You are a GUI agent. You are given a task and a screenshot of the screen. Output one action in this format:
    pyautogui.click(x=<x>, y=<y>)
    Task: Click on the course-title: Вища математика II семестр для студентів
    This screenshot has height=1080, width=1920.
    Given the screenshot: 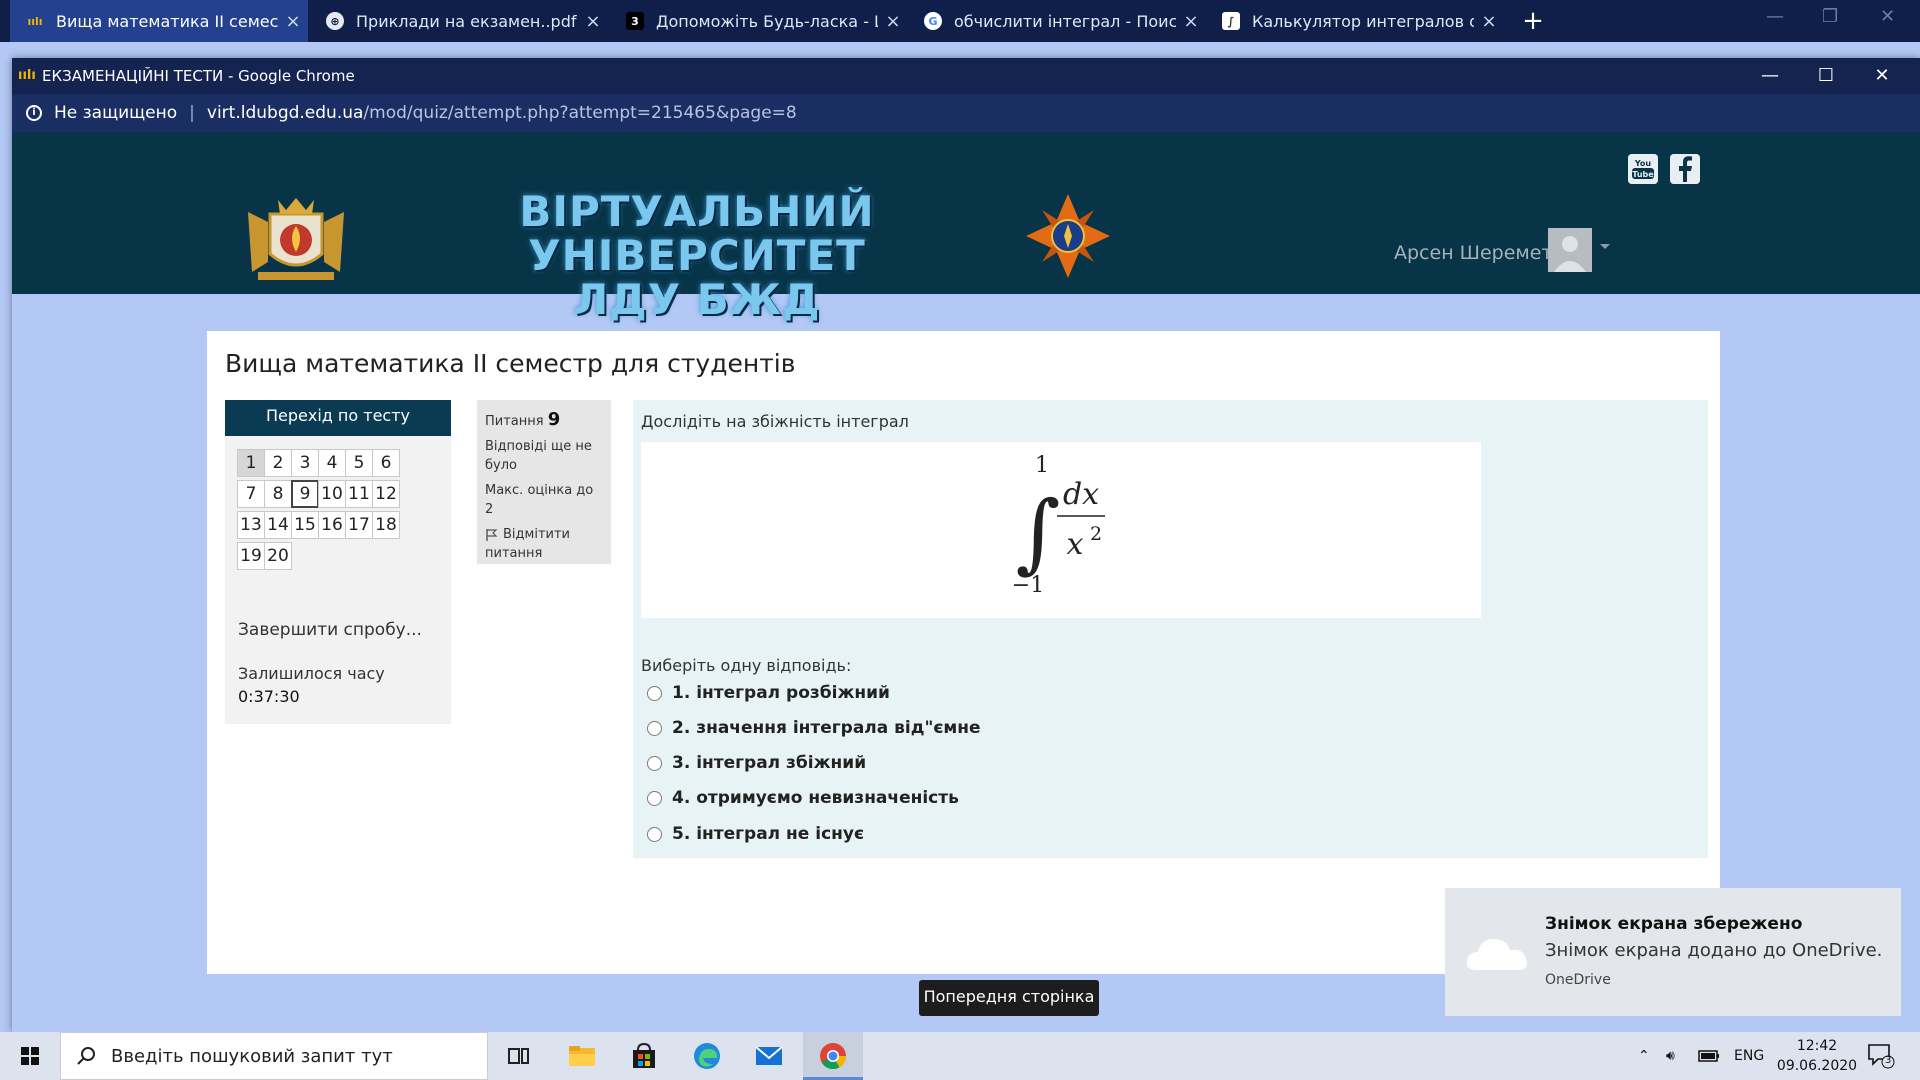 What is the action you would take?
    pyautogui.click(x=510, y=363)
    